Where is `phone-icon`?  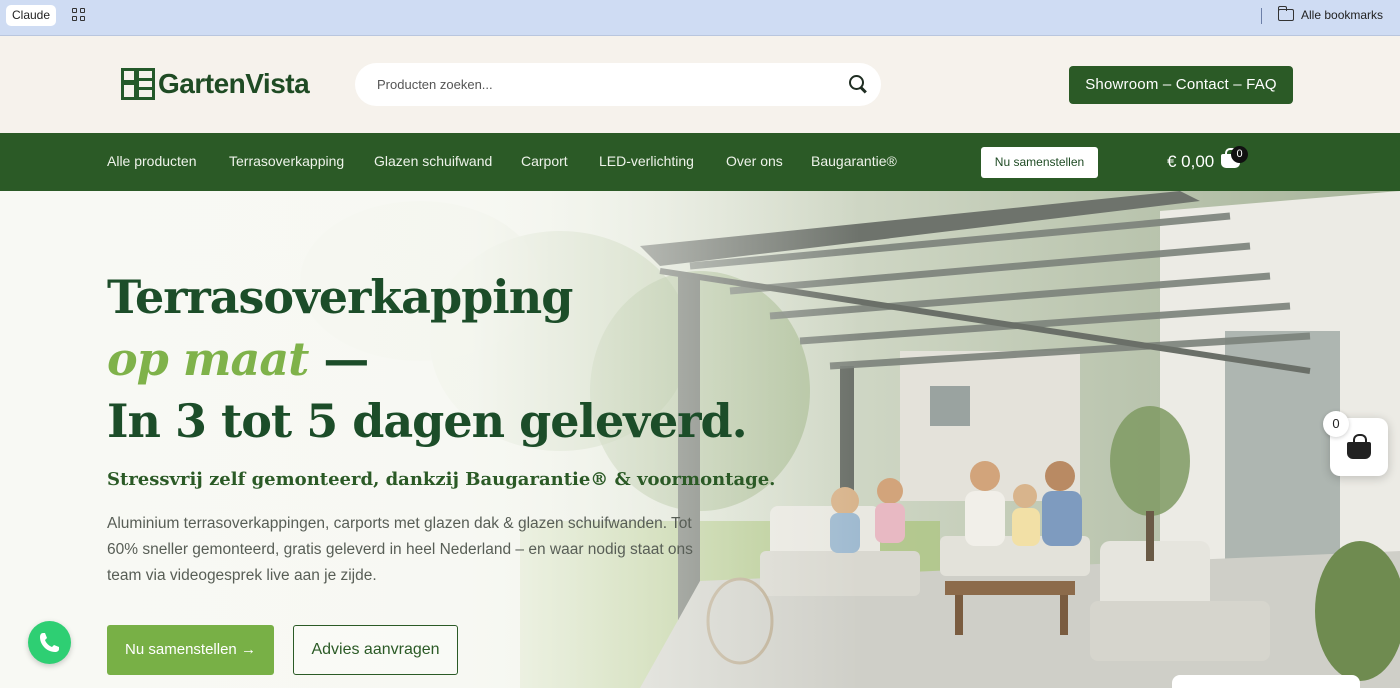 phone-icon is located at coordinates (49, 642).